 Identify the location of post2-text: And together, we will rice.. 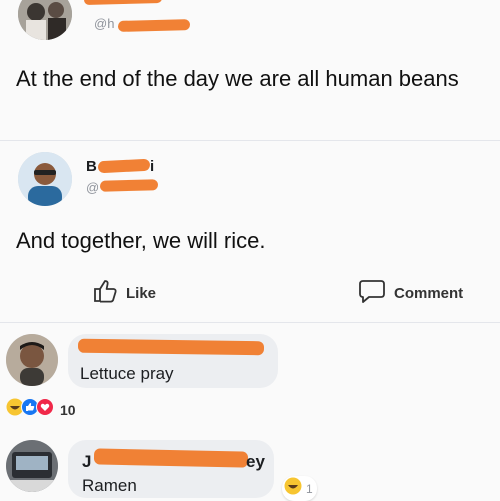
(141, 240).